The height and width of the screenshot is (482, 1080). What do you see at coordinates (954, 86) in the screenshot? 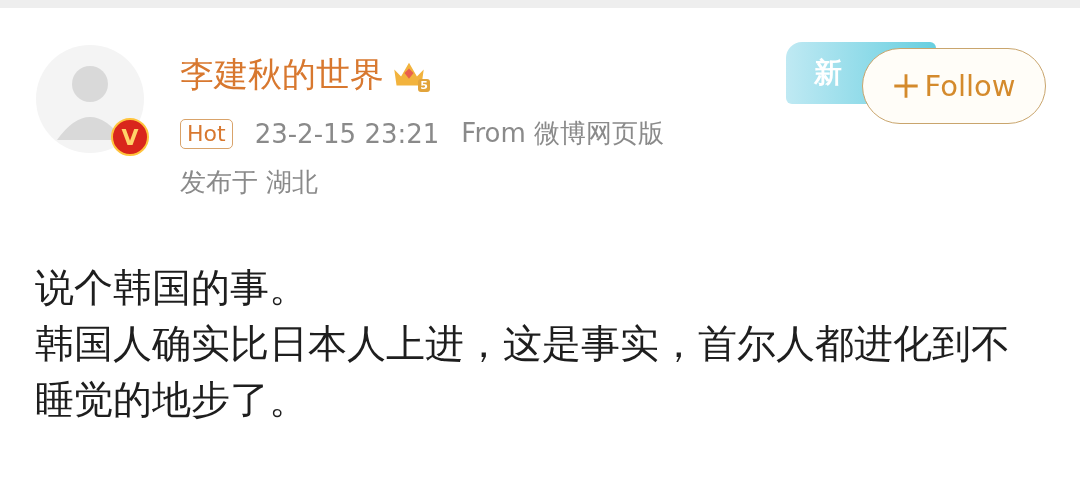
I see `follow-button: Follow` at bounding box center [954, 86].